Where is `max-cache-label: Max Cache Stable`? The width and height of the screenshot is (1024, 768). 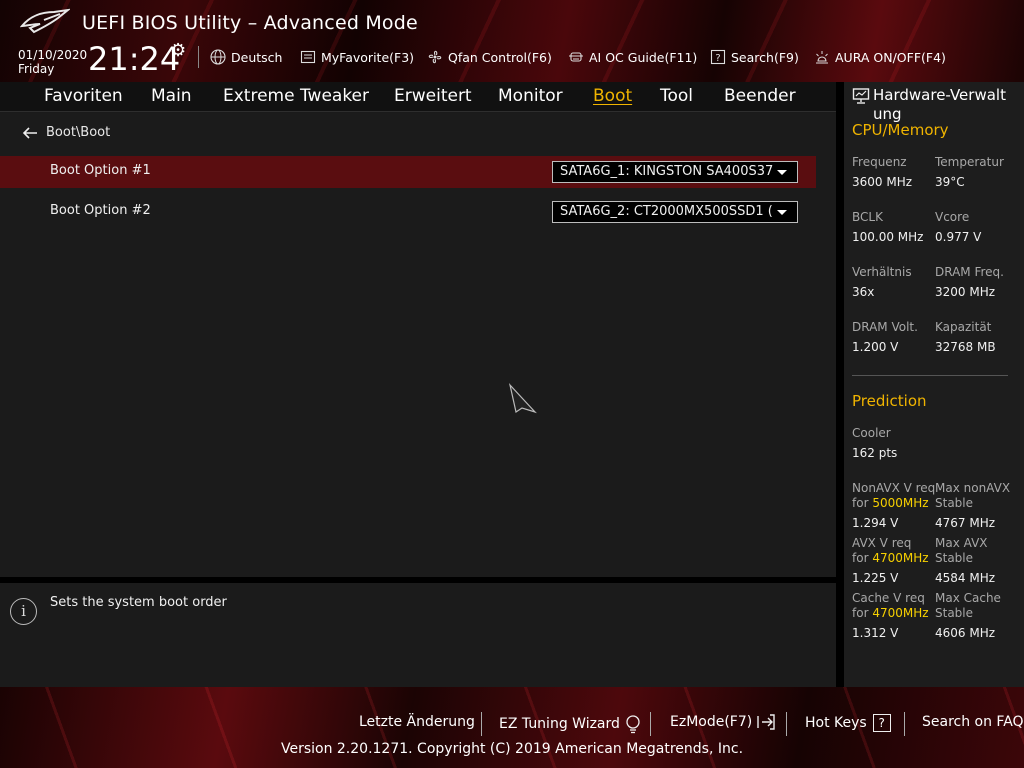
max-cache-label: Max Cache Stable is located at coordinates (968, 606).